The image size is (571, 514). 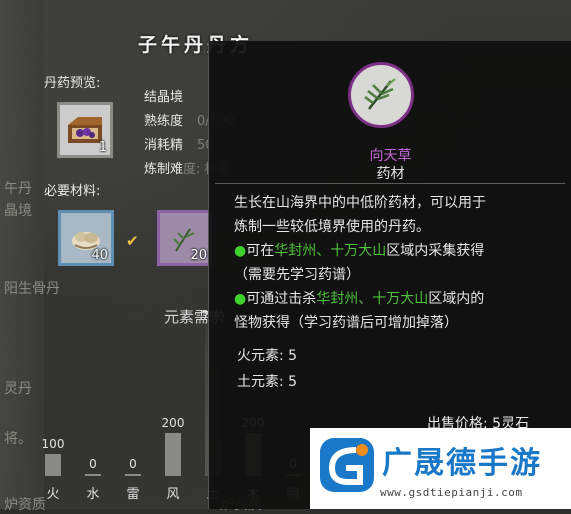 I want to click on material-slot-1: 40, so click(x=86, y=238).